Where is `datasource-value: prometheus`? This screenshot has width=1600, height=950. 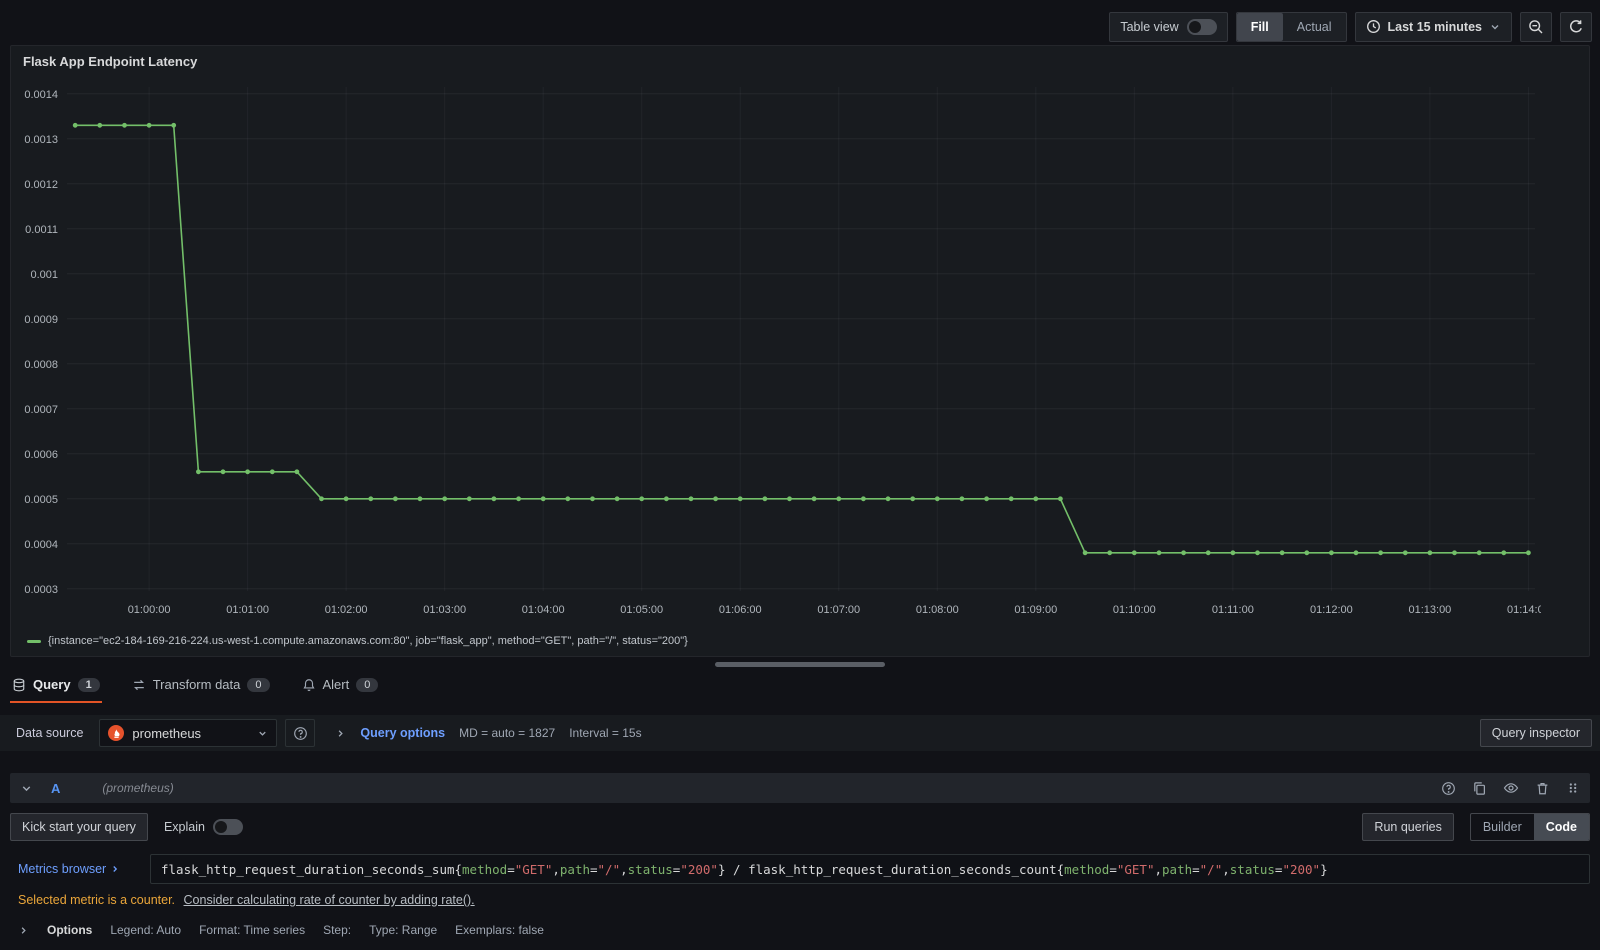 datasource-value: prometheus is located at coordinates (167, 733).